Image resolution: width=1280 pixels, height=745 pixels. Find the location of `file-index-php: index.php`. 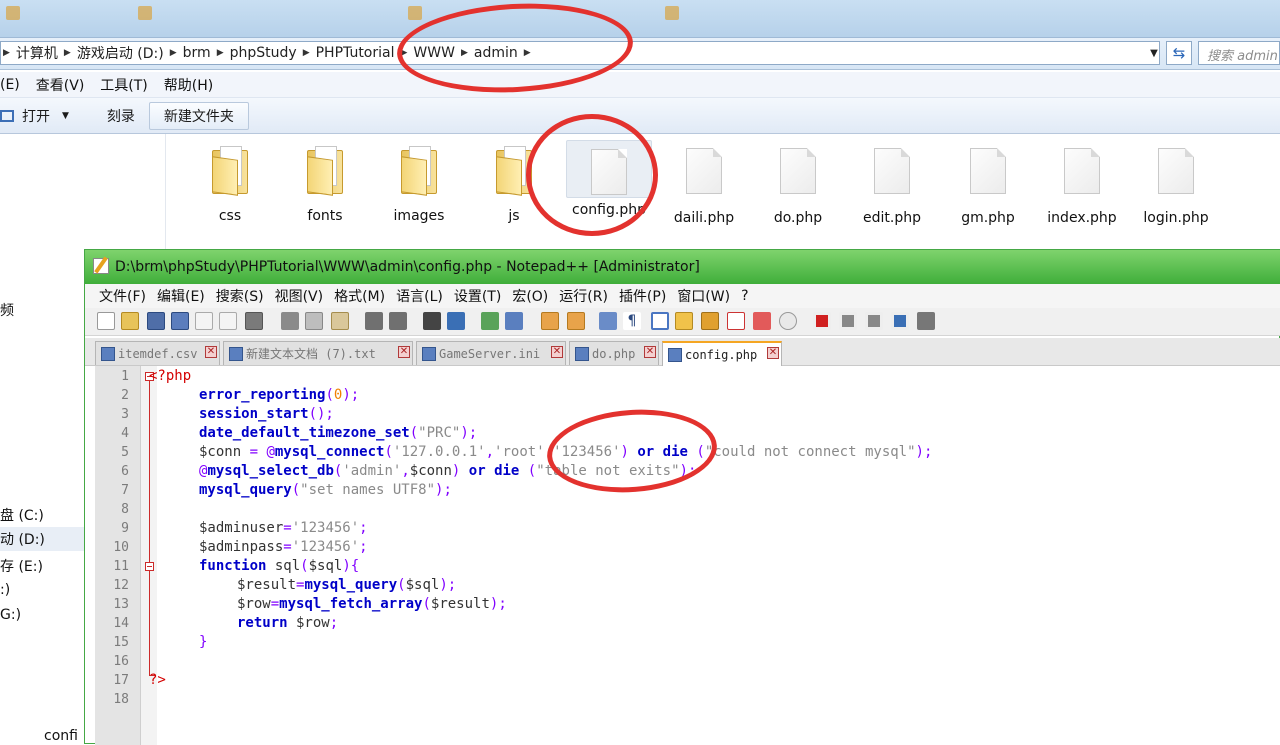

file-index-php: index.php is located at coordinates (1082, 183).